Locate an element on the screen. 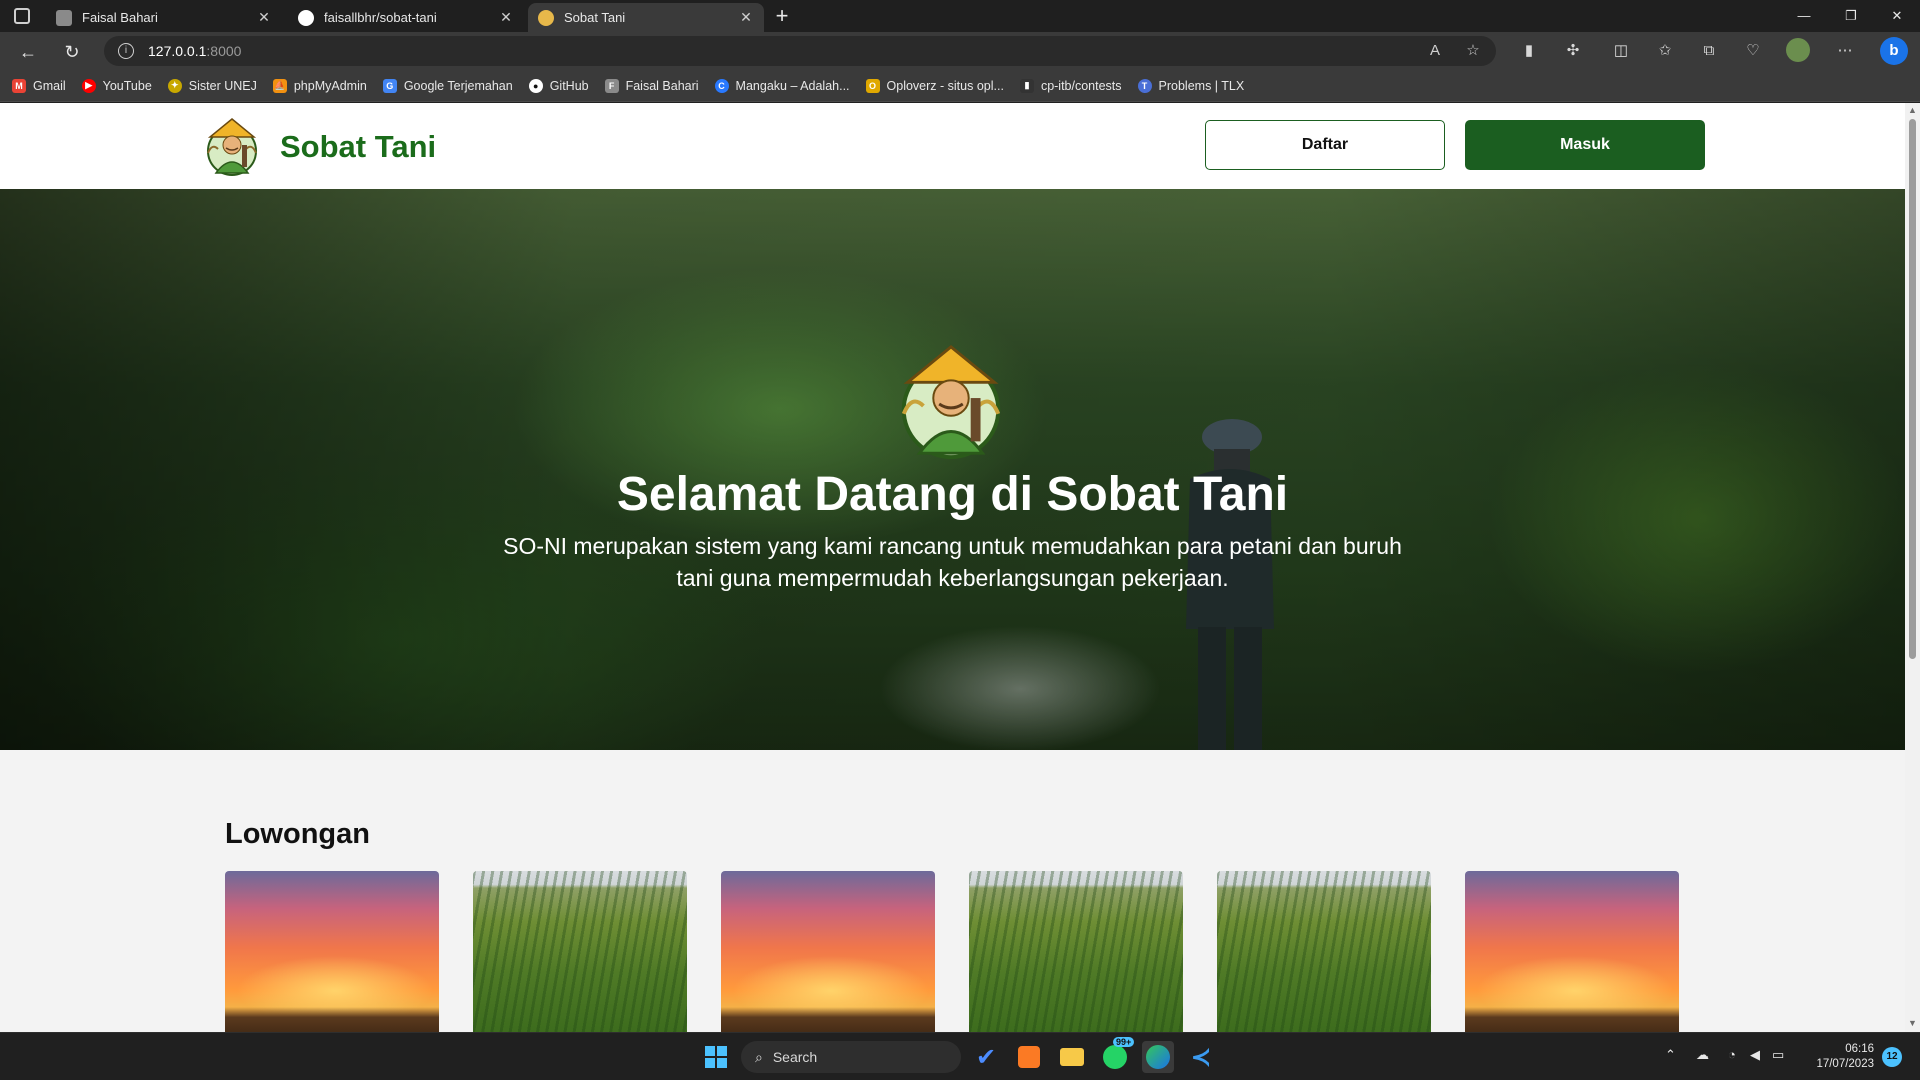  read-aloud-icon: A is located at coordinates (1435, 51).